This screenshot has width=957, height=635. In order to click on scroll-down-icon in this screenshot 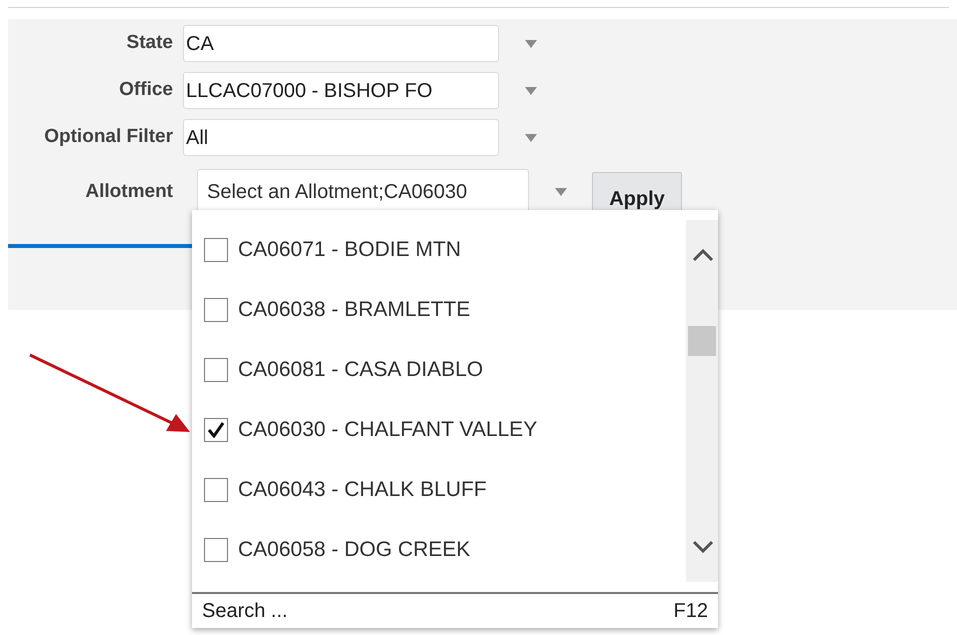, I will do `click(703, 547)`.